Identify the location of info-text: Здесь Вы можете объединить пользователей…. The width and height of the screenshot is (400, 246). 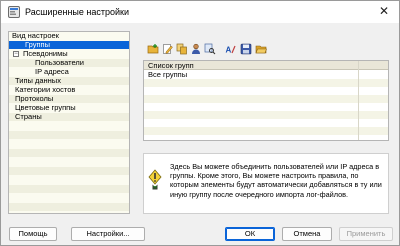
(276, 180).